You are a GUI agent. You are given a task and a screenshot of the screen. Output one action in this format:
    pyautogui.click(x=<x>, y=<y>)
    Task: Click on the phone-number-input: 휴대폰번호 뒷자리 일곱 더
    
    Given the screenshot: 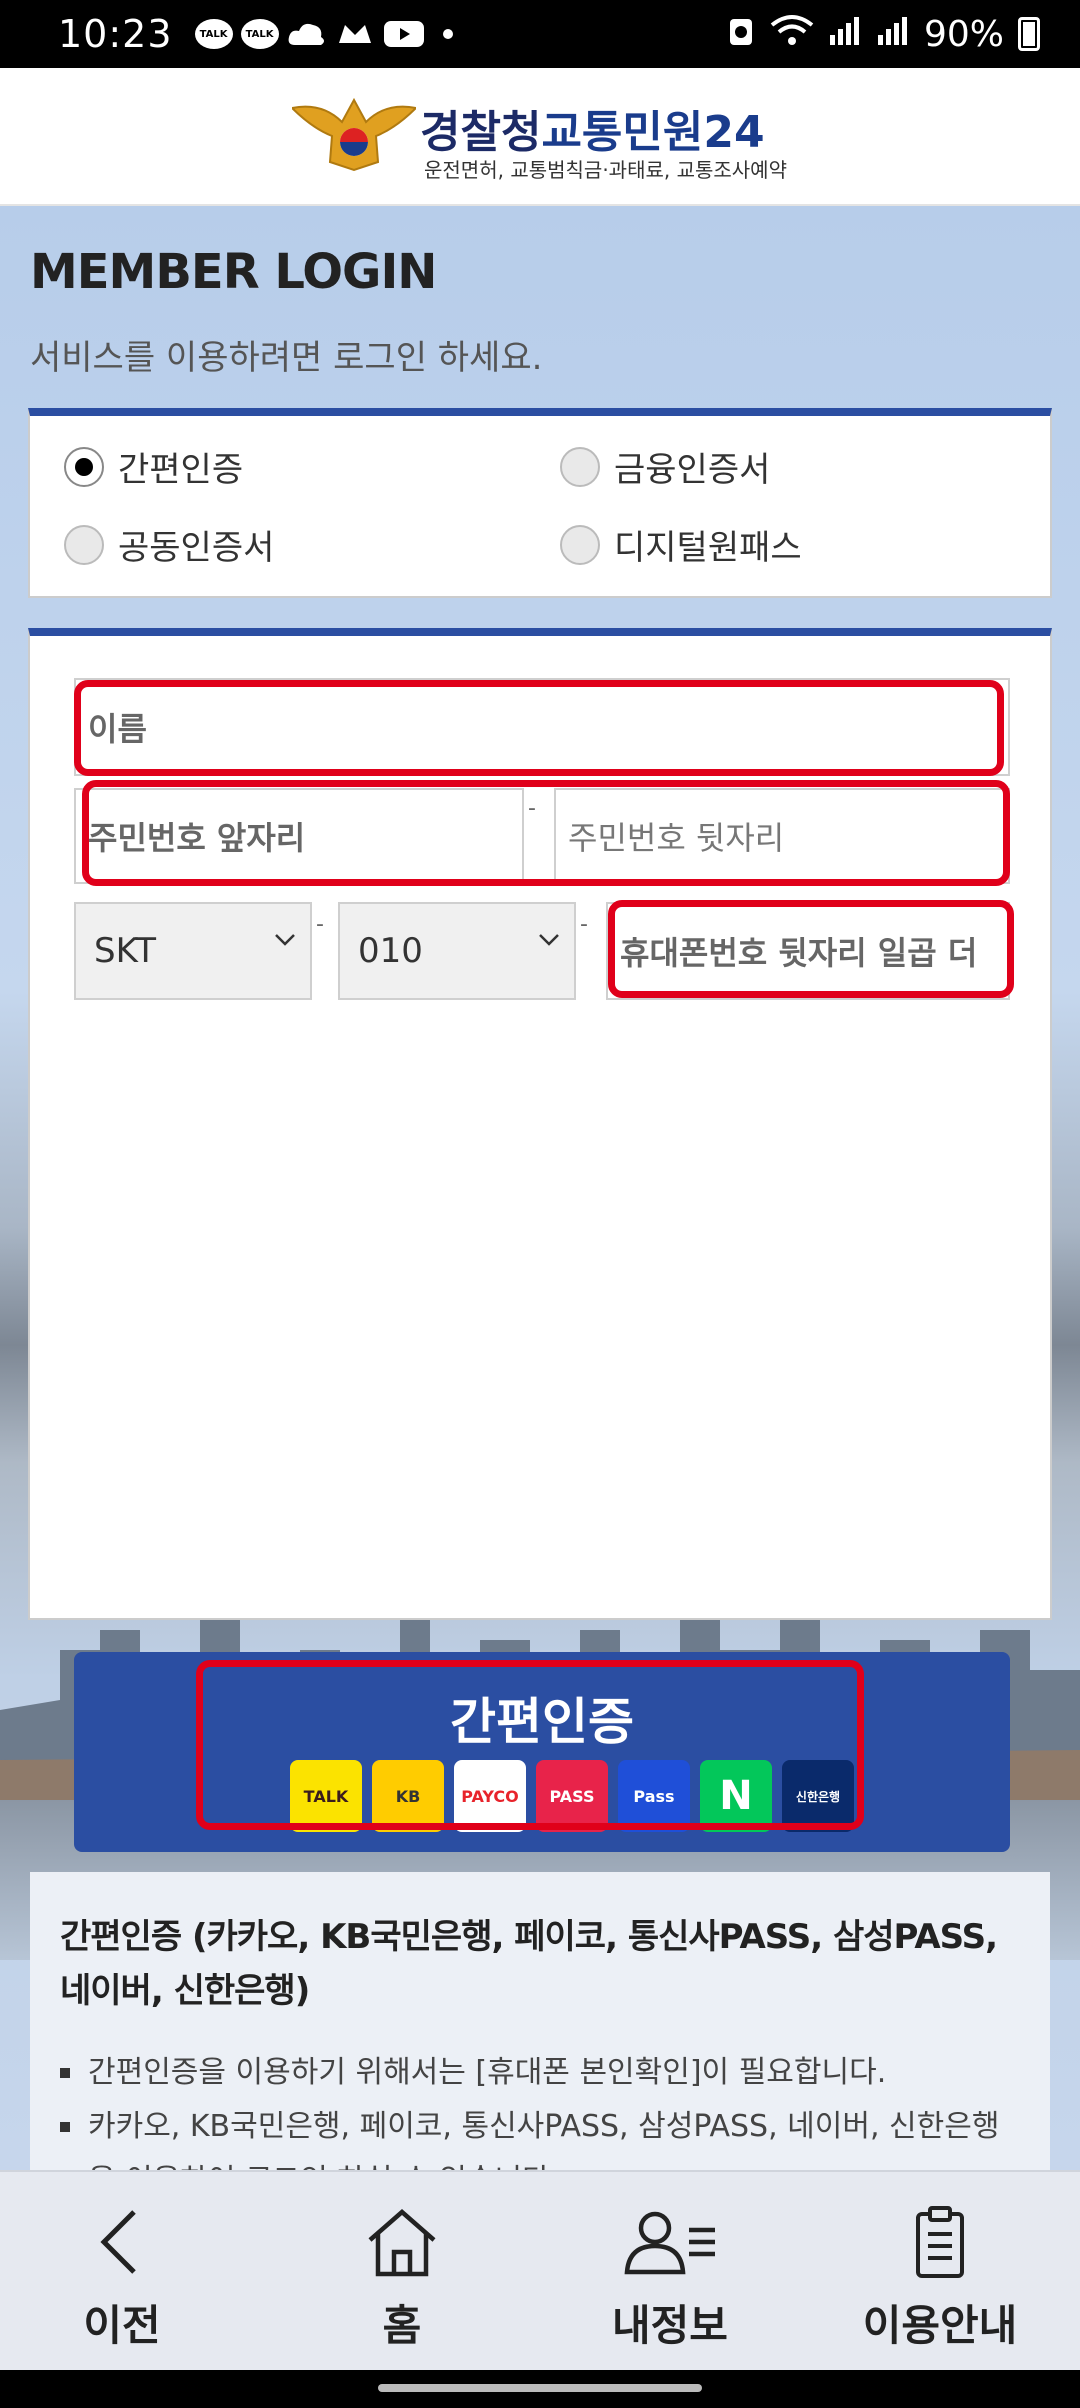 What is the action you would take?
    pyautogui.click(x=808, y=951)
    